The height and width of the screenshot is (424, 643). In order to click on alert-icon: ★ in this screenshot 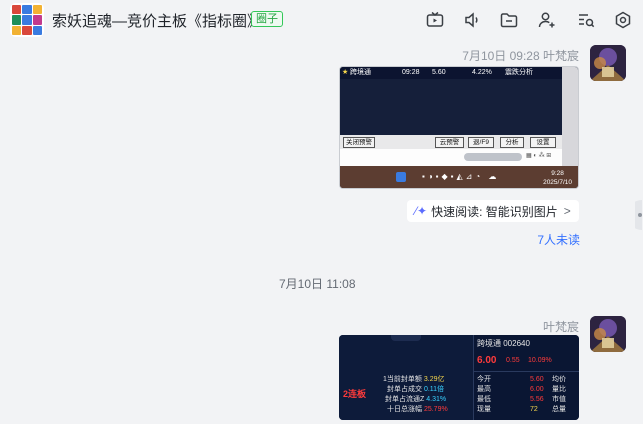, I will do `click(345, 72)`.